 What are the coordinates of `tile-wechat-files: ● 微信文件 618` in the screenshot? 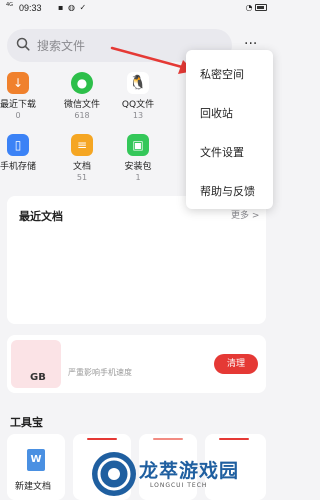 It's located at (82, 96).